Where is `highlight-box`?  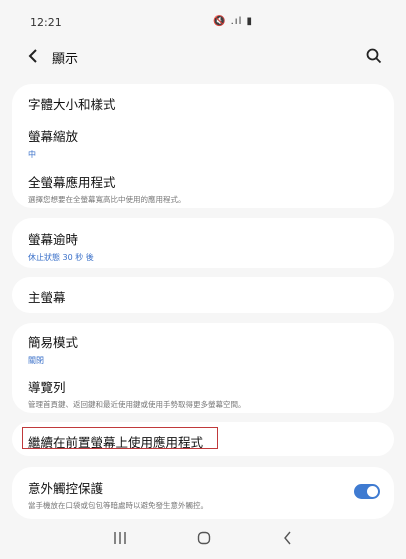
highlight-box is located at coordinates (120, 438).